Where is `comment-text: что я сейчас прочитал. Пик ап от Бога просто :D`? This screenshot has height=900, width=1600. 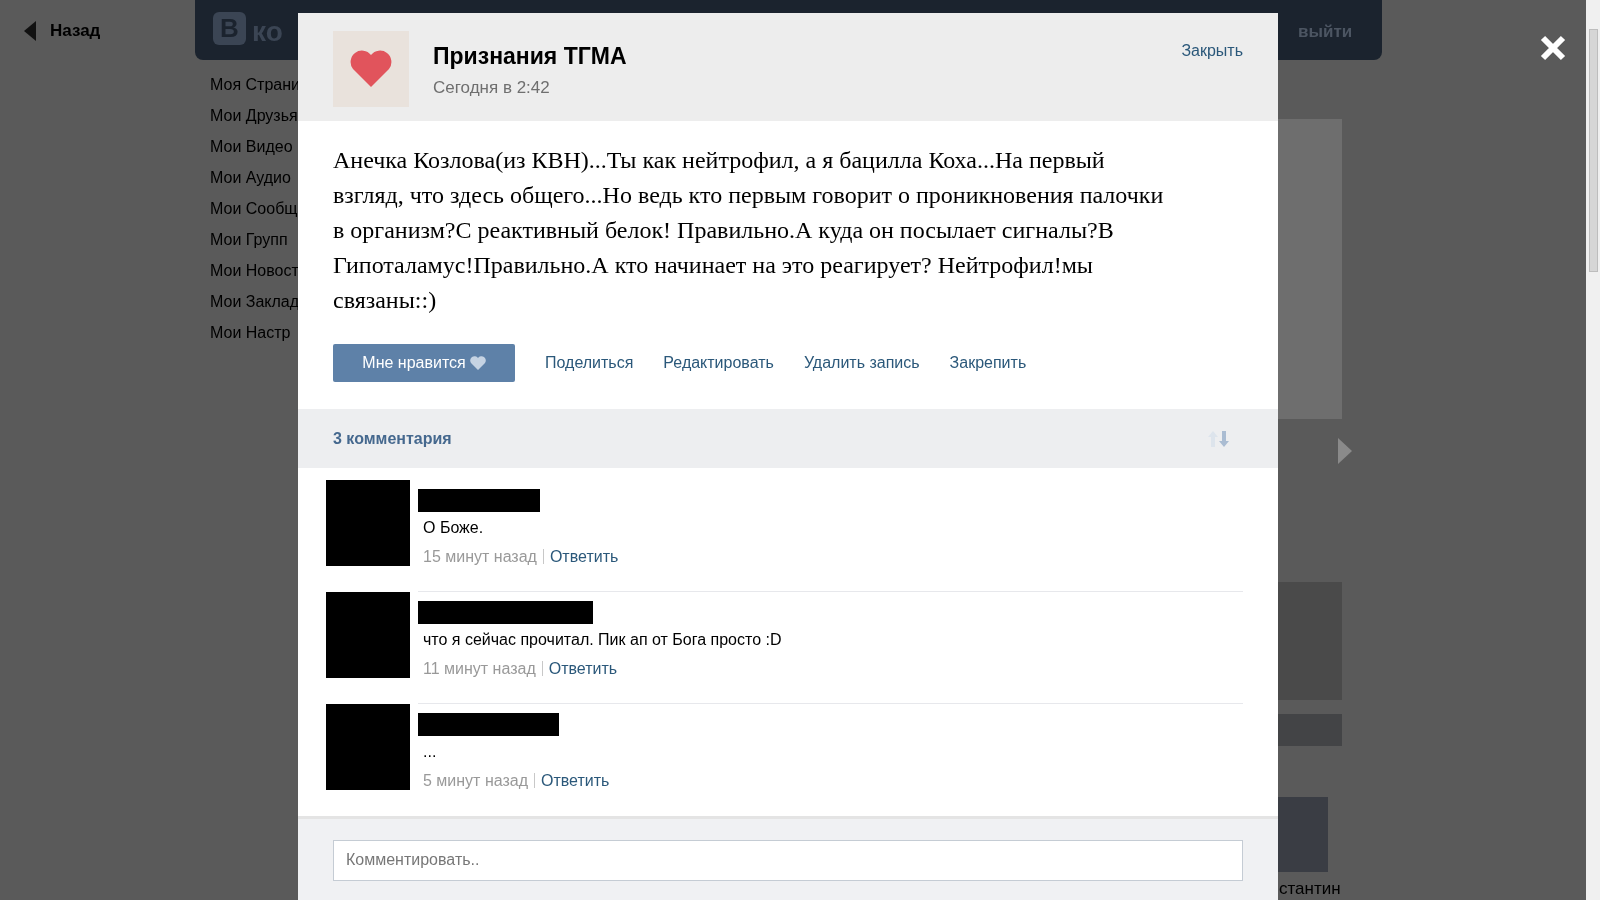
comment-text: что я сейчас прочитал. Пик ап от Бога просто :D is located at coordinates (603, 639).